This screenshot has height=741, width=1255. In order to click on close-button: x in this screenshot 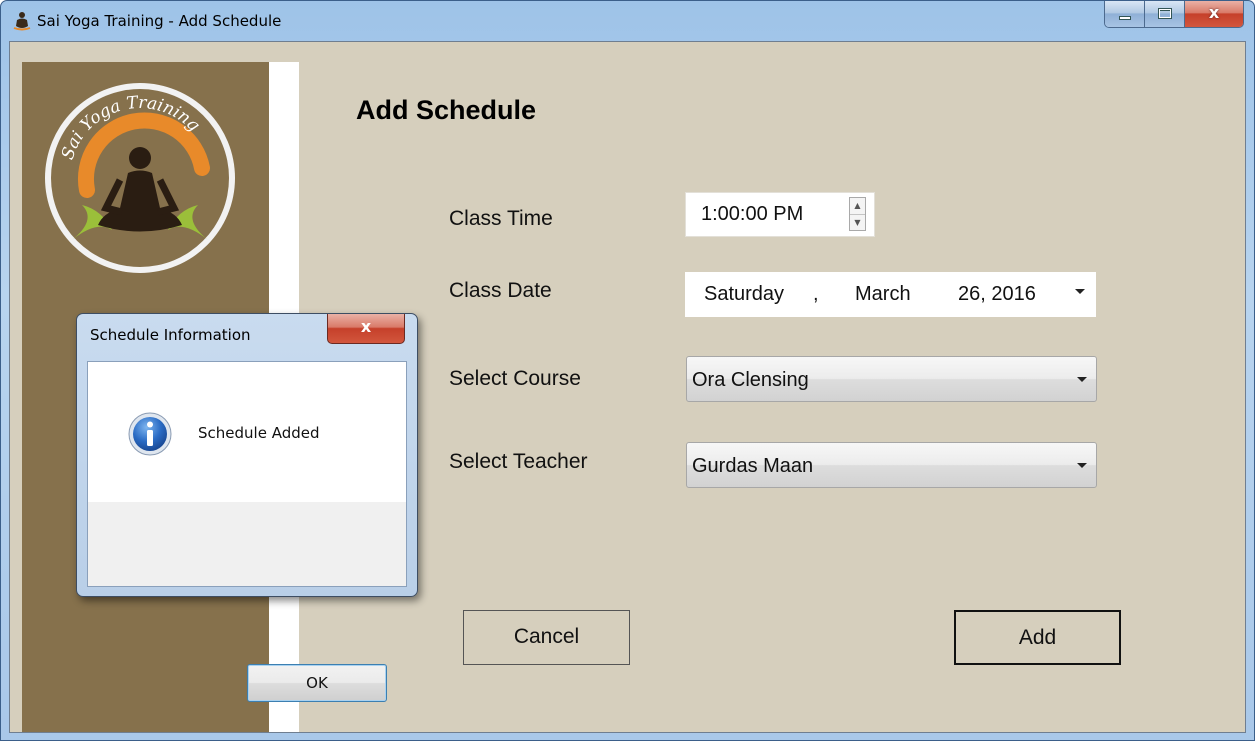, I will do `click(1214, 14)`.